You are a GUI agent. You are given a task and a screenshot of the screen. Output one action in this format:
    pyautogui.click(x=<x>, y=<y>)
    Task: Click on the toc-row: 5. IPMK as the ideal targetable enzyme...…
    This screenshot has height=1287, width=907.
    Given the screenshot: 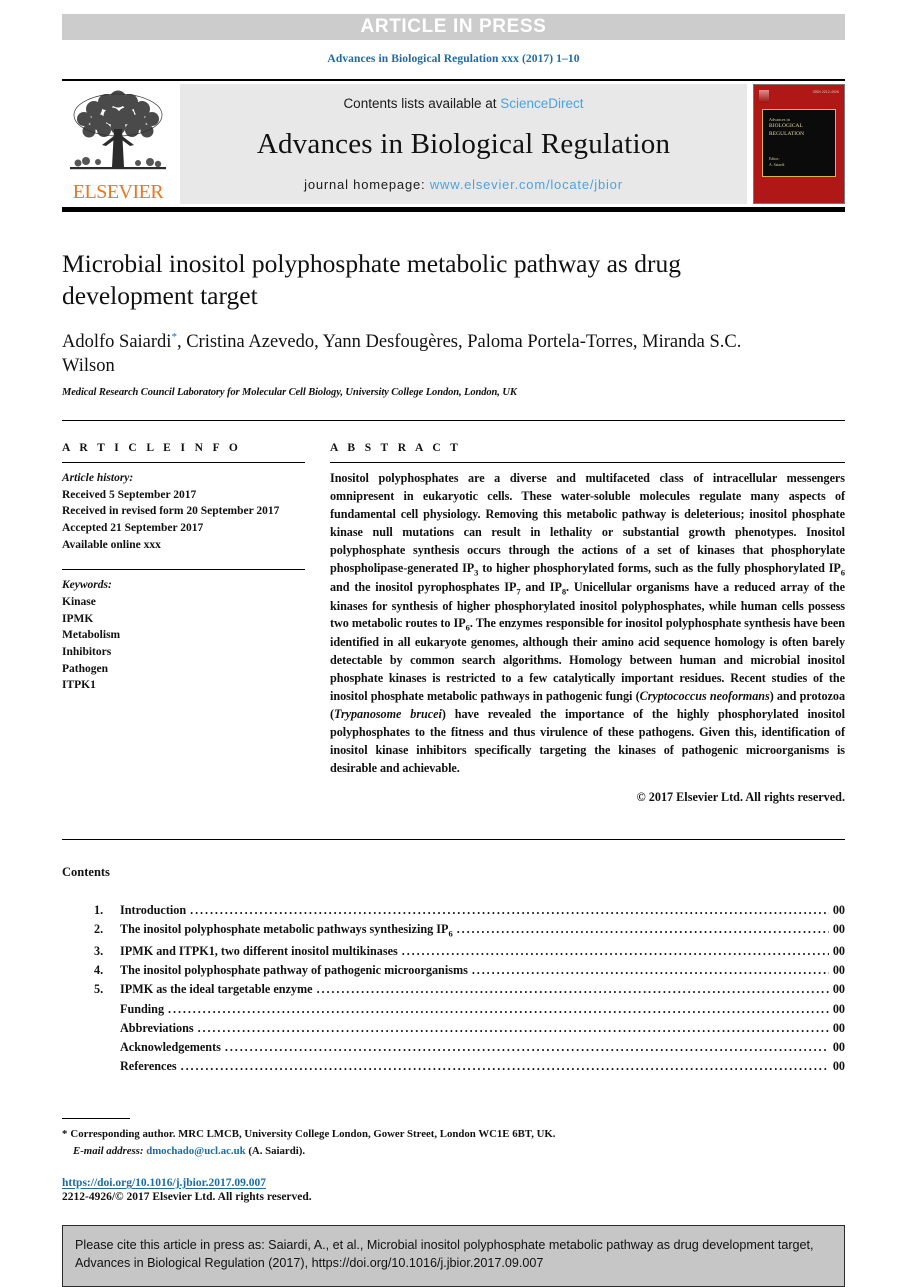 What is the action you would take?
    pyautogui.click(x=469, y=989)
    